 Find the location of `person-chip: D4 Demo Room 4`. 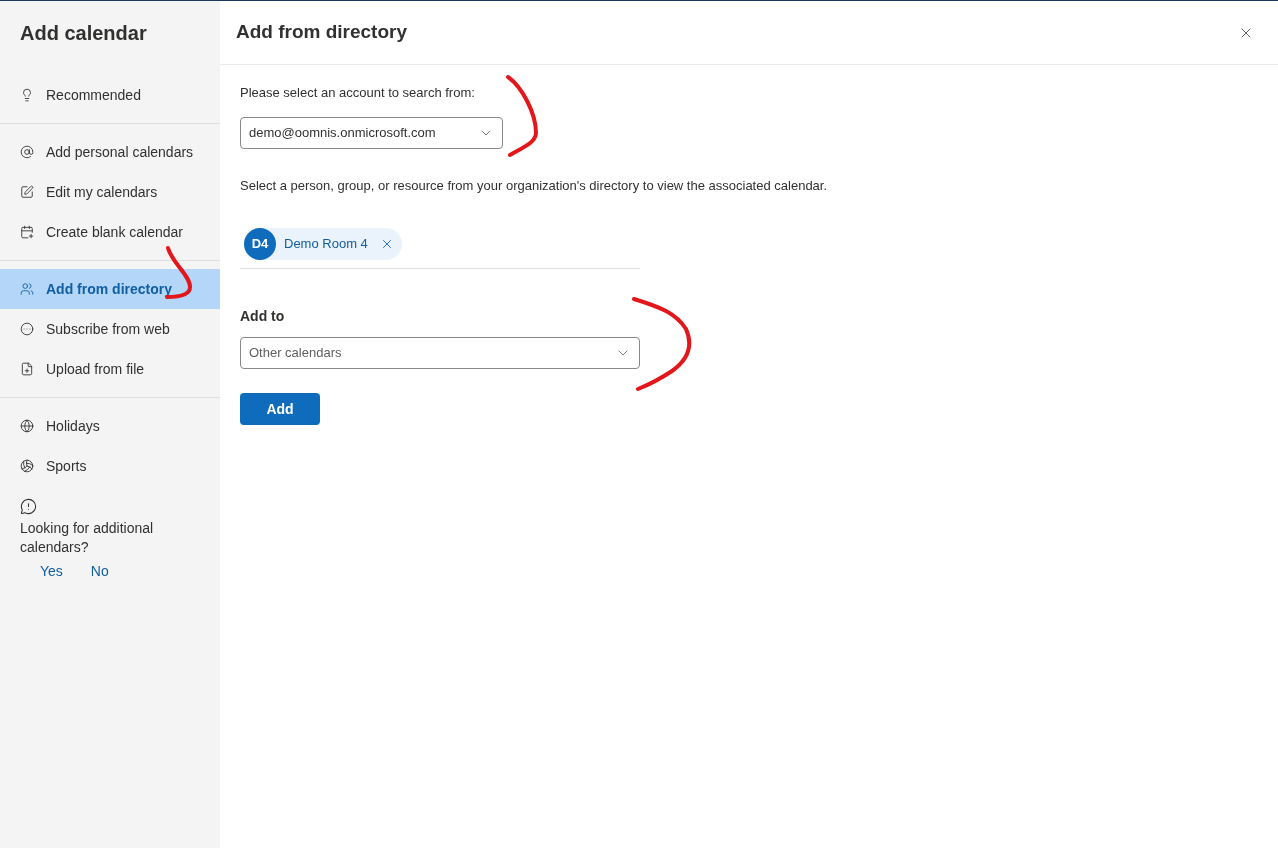

person-chip: D4 Demo Room 4 is located at coordinates (323, 244).